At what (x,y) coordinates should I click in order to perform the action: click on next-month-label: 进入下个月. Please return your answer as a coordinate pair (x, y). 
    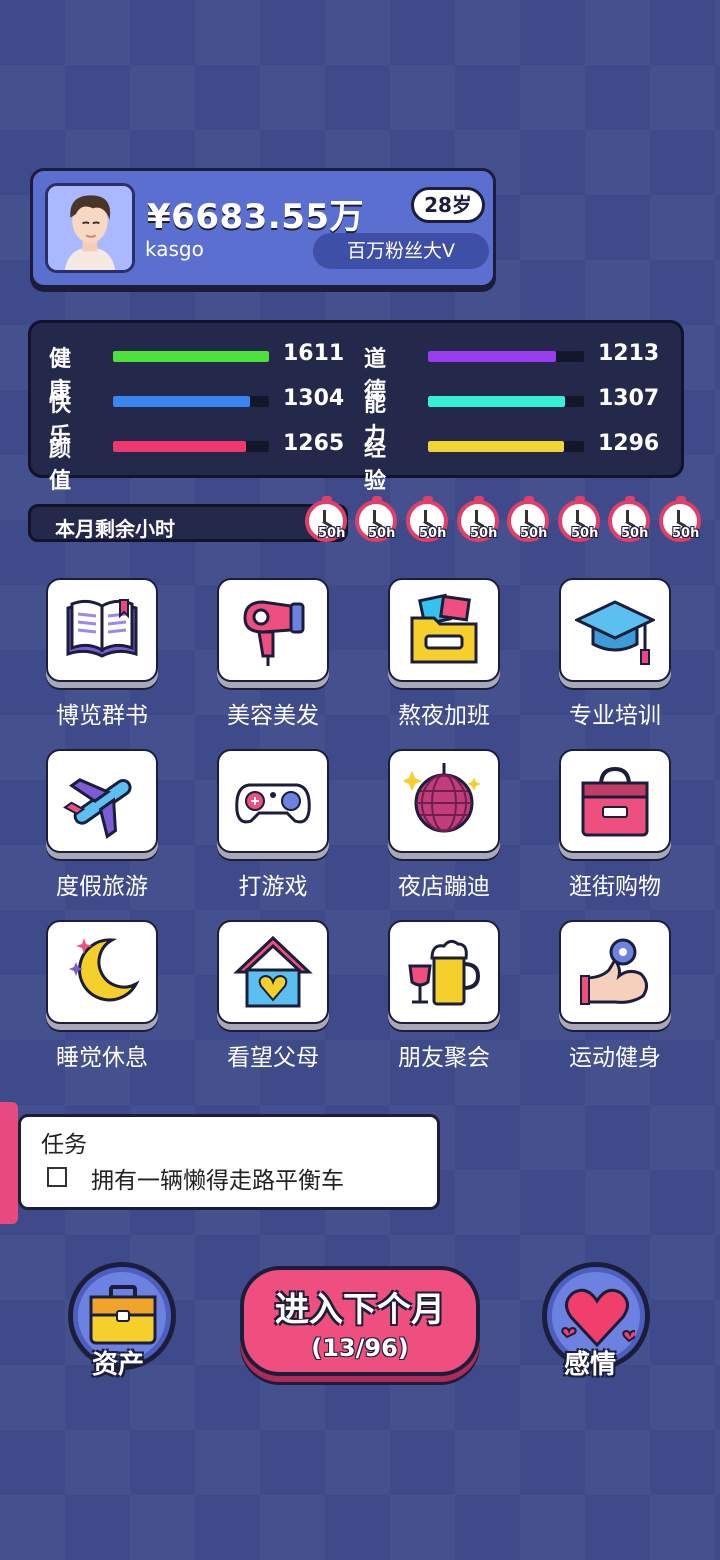
    Looking at the image, I should click on (360, 1310).